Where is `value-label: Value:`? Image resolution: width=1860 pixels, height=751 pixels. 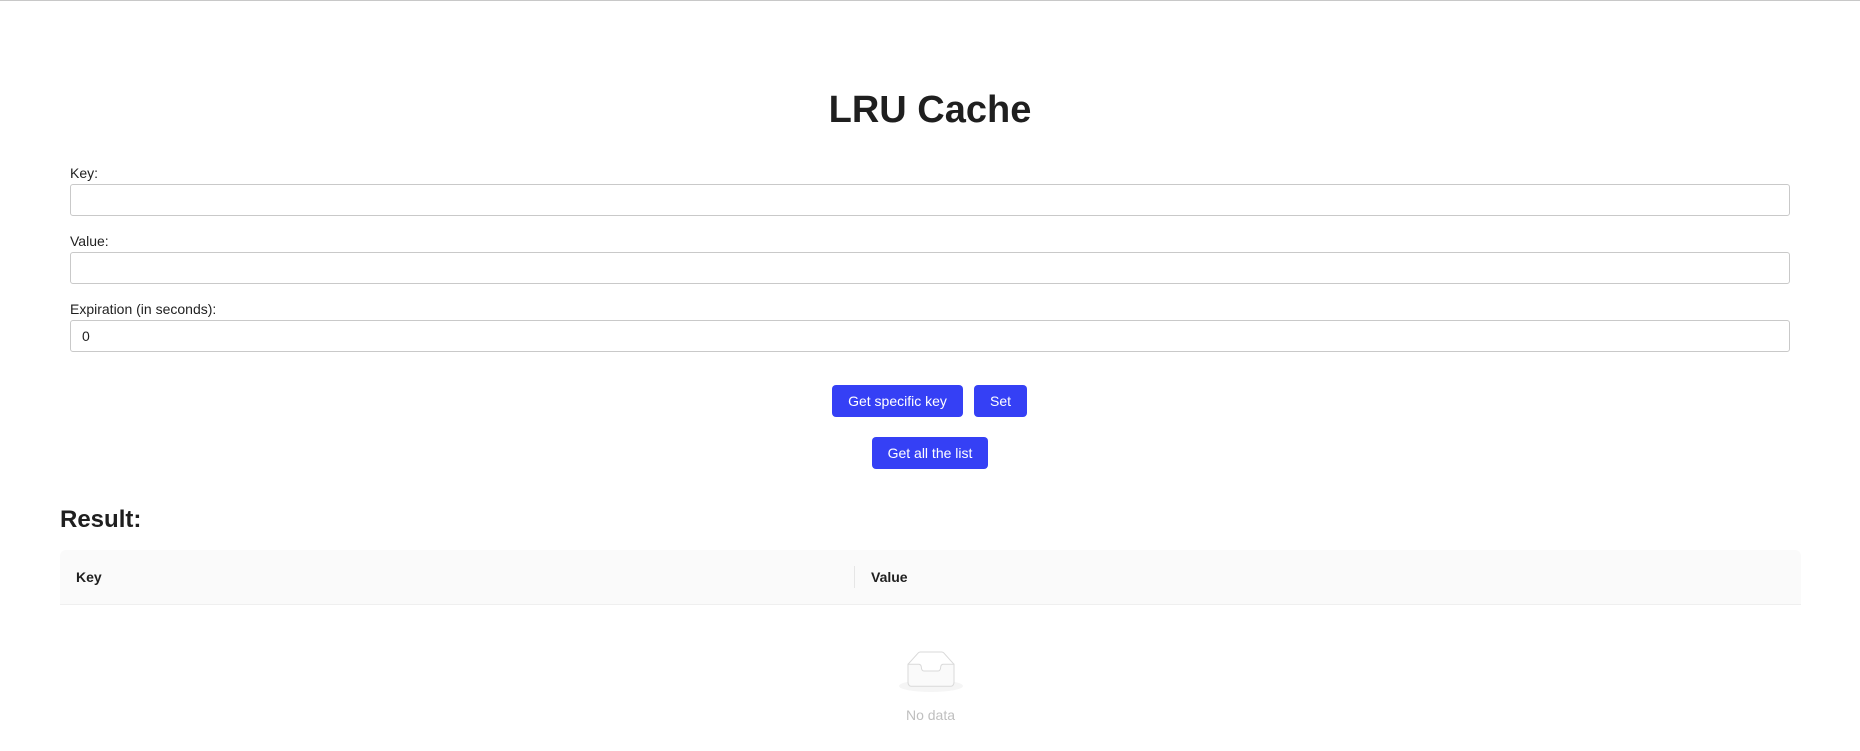
value-label: Value: is located at coordinates (89, 241).